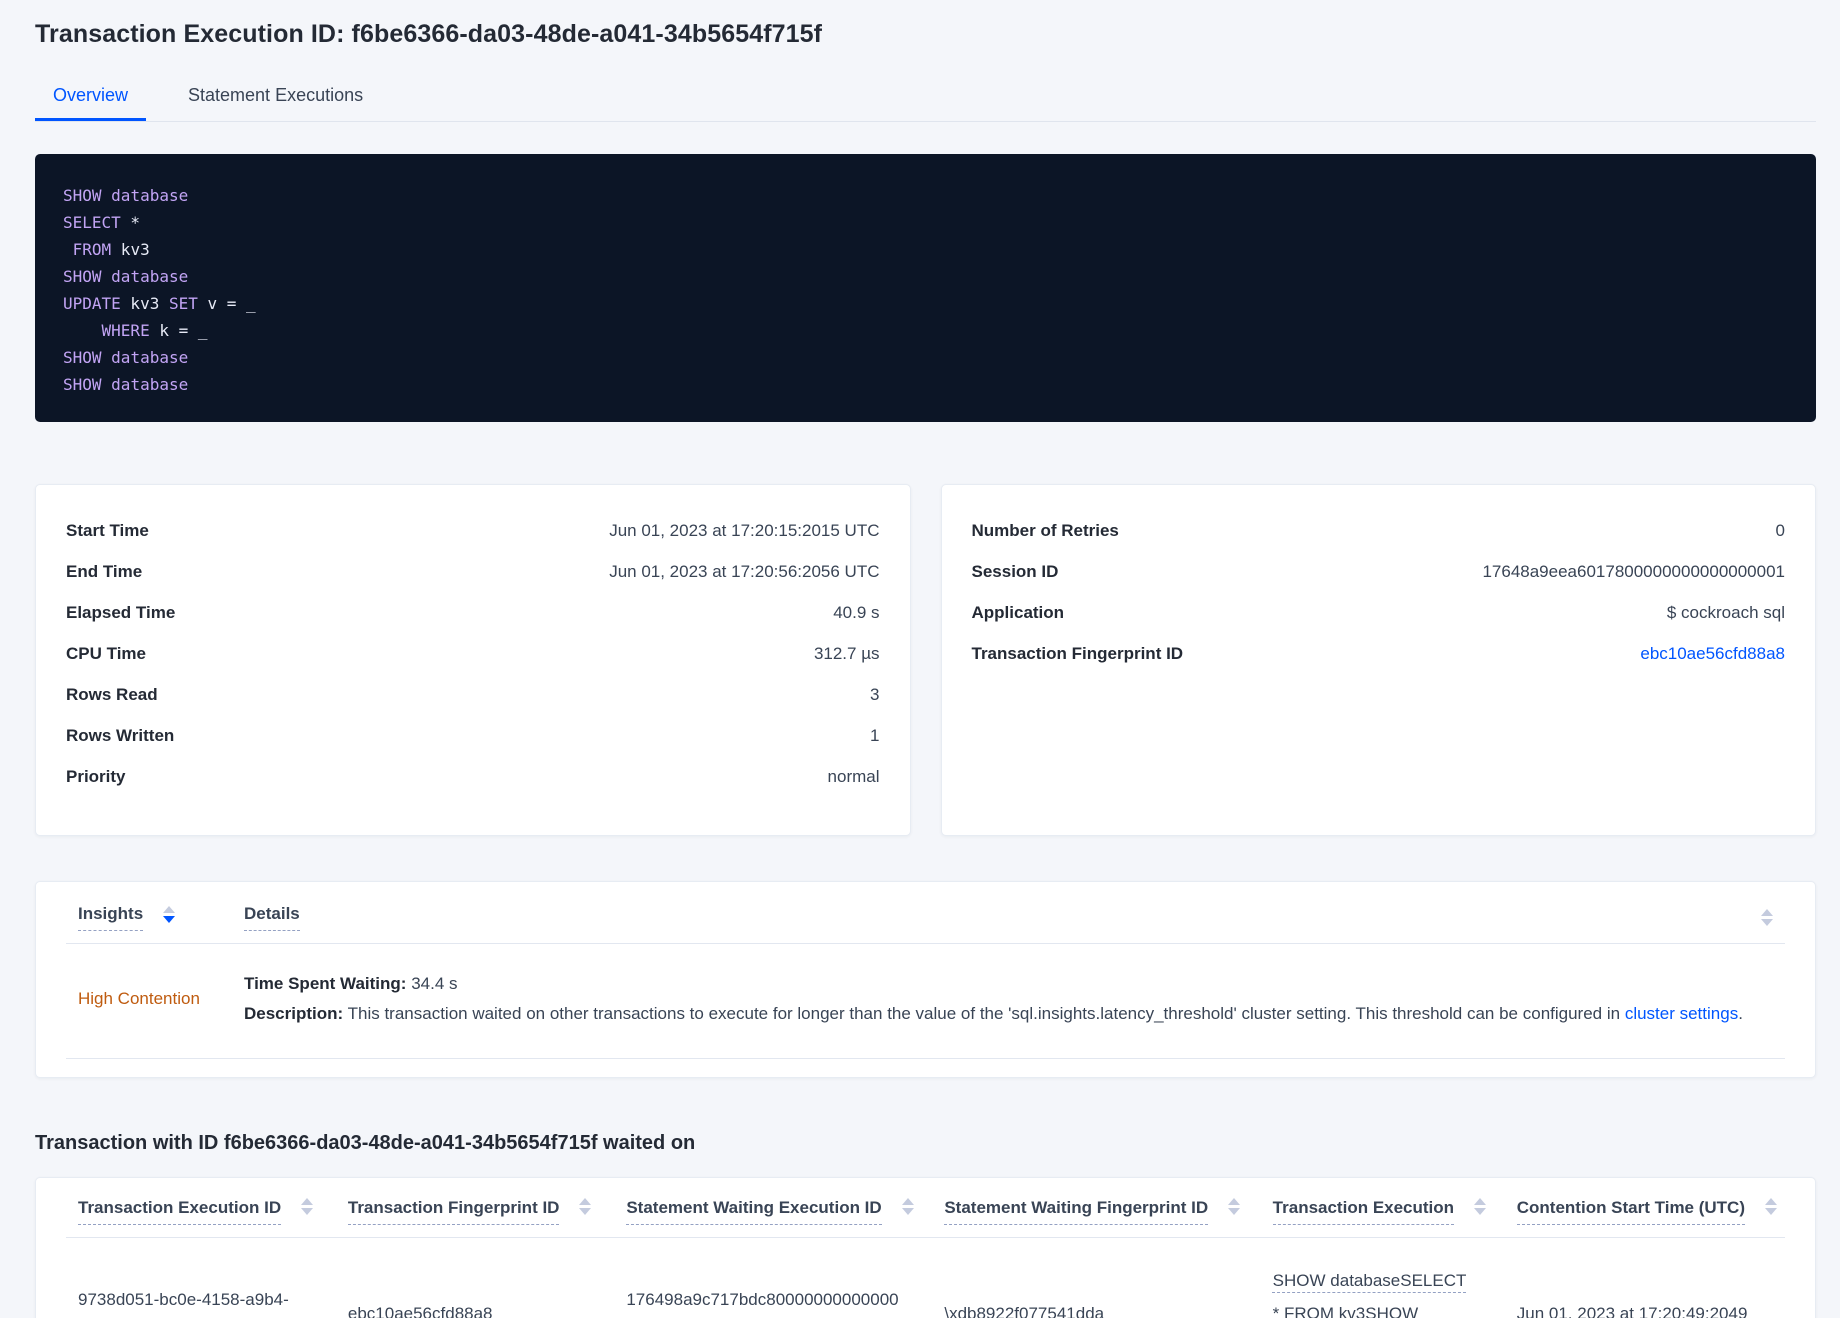  Describe the element at coordinates (111, 917) in the screenshot. I see `insights-column-label: Insights` at that location.